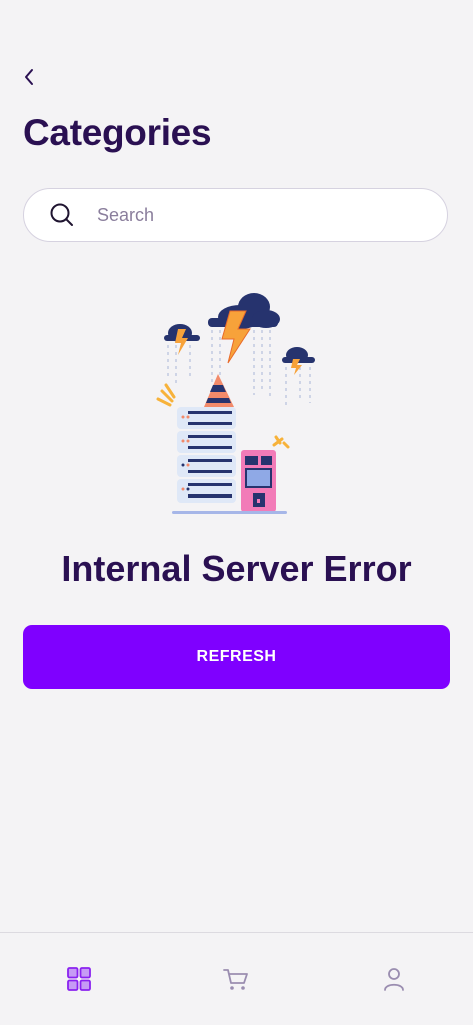 This screenshot has width=473, height=1025. Describe the element at coordinates (235, 403) in the screenshot. I see `server-error-illustration` at that location.